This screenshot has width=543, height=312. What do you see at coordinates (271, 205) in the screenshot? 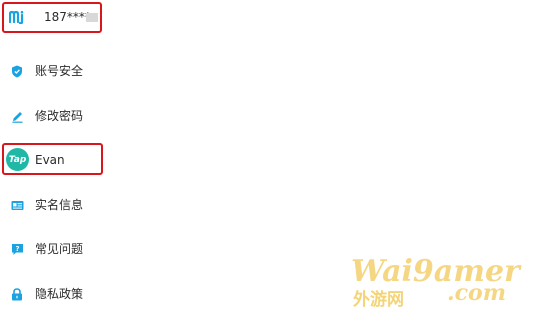
I see `menu-item-real-name: 实名信息` at bounding box center [271, 205].